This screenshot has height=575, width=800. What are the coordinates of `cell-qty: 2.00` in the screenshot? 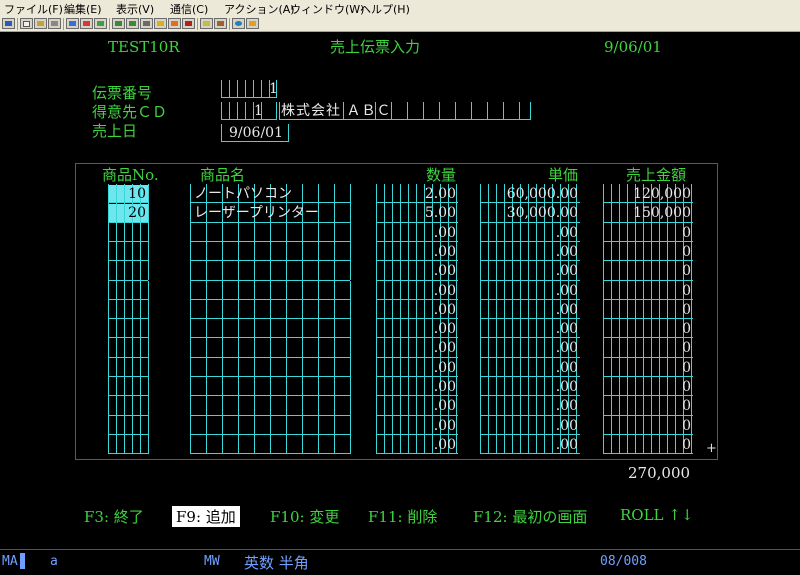 It's located at (416, 194).